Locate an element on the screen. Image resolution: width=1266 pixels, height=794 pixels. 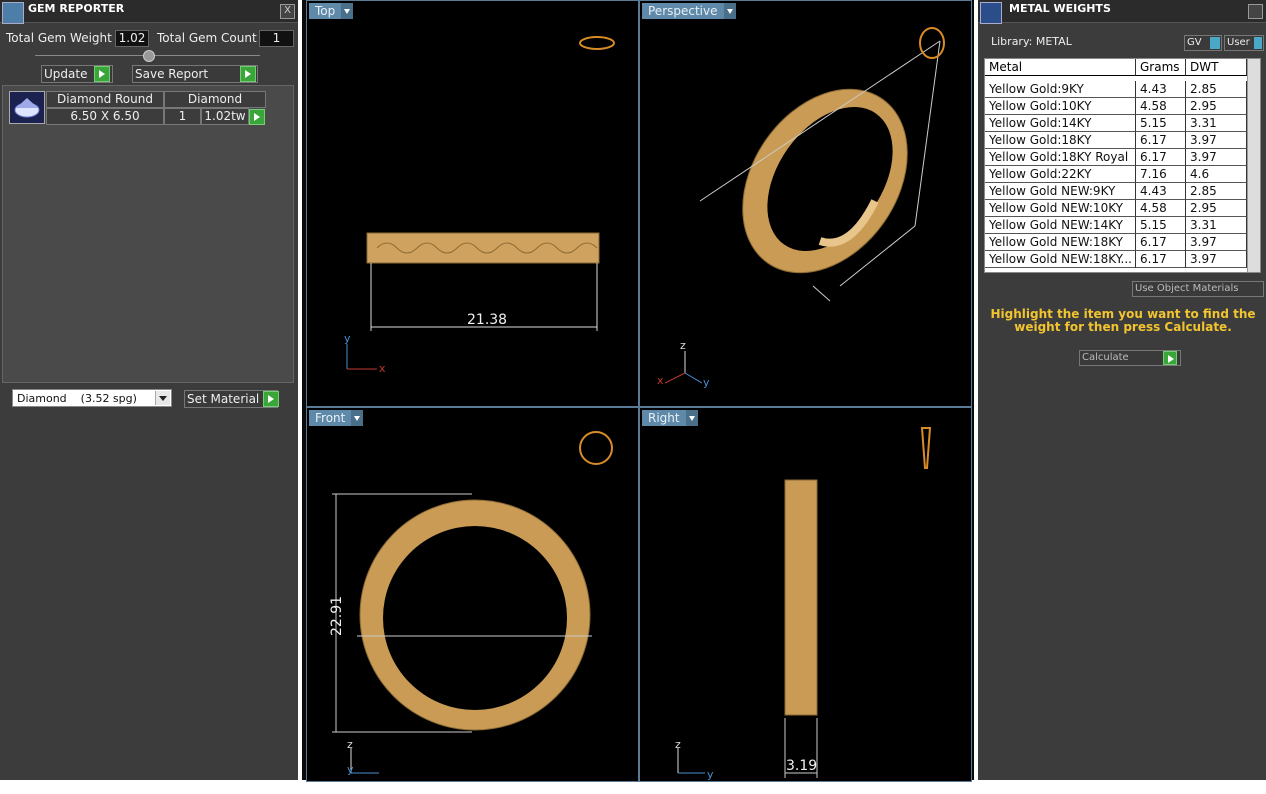
table-row: Yellow Gold:18KY 6.17 3.97 is located at coordinates (1116, 140).